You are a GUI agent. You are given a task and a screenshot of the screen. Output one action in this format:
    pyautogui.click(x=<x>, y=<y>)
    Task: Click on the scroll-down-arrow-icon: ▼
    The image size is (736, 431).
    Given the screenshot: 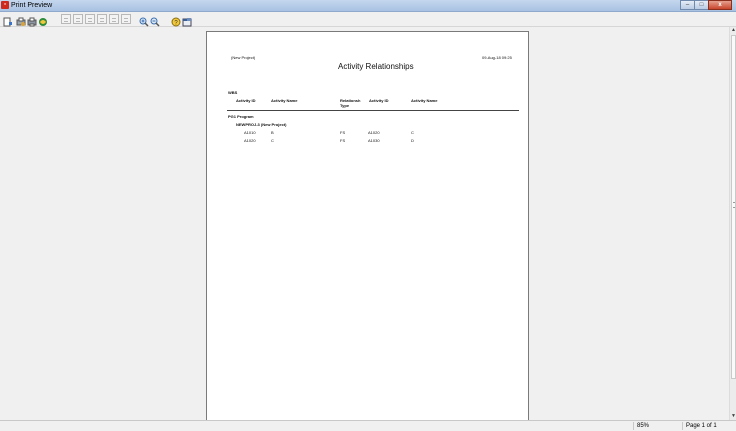 What is the action you would take?
    pyautogui.click(x=733, y=416)
    